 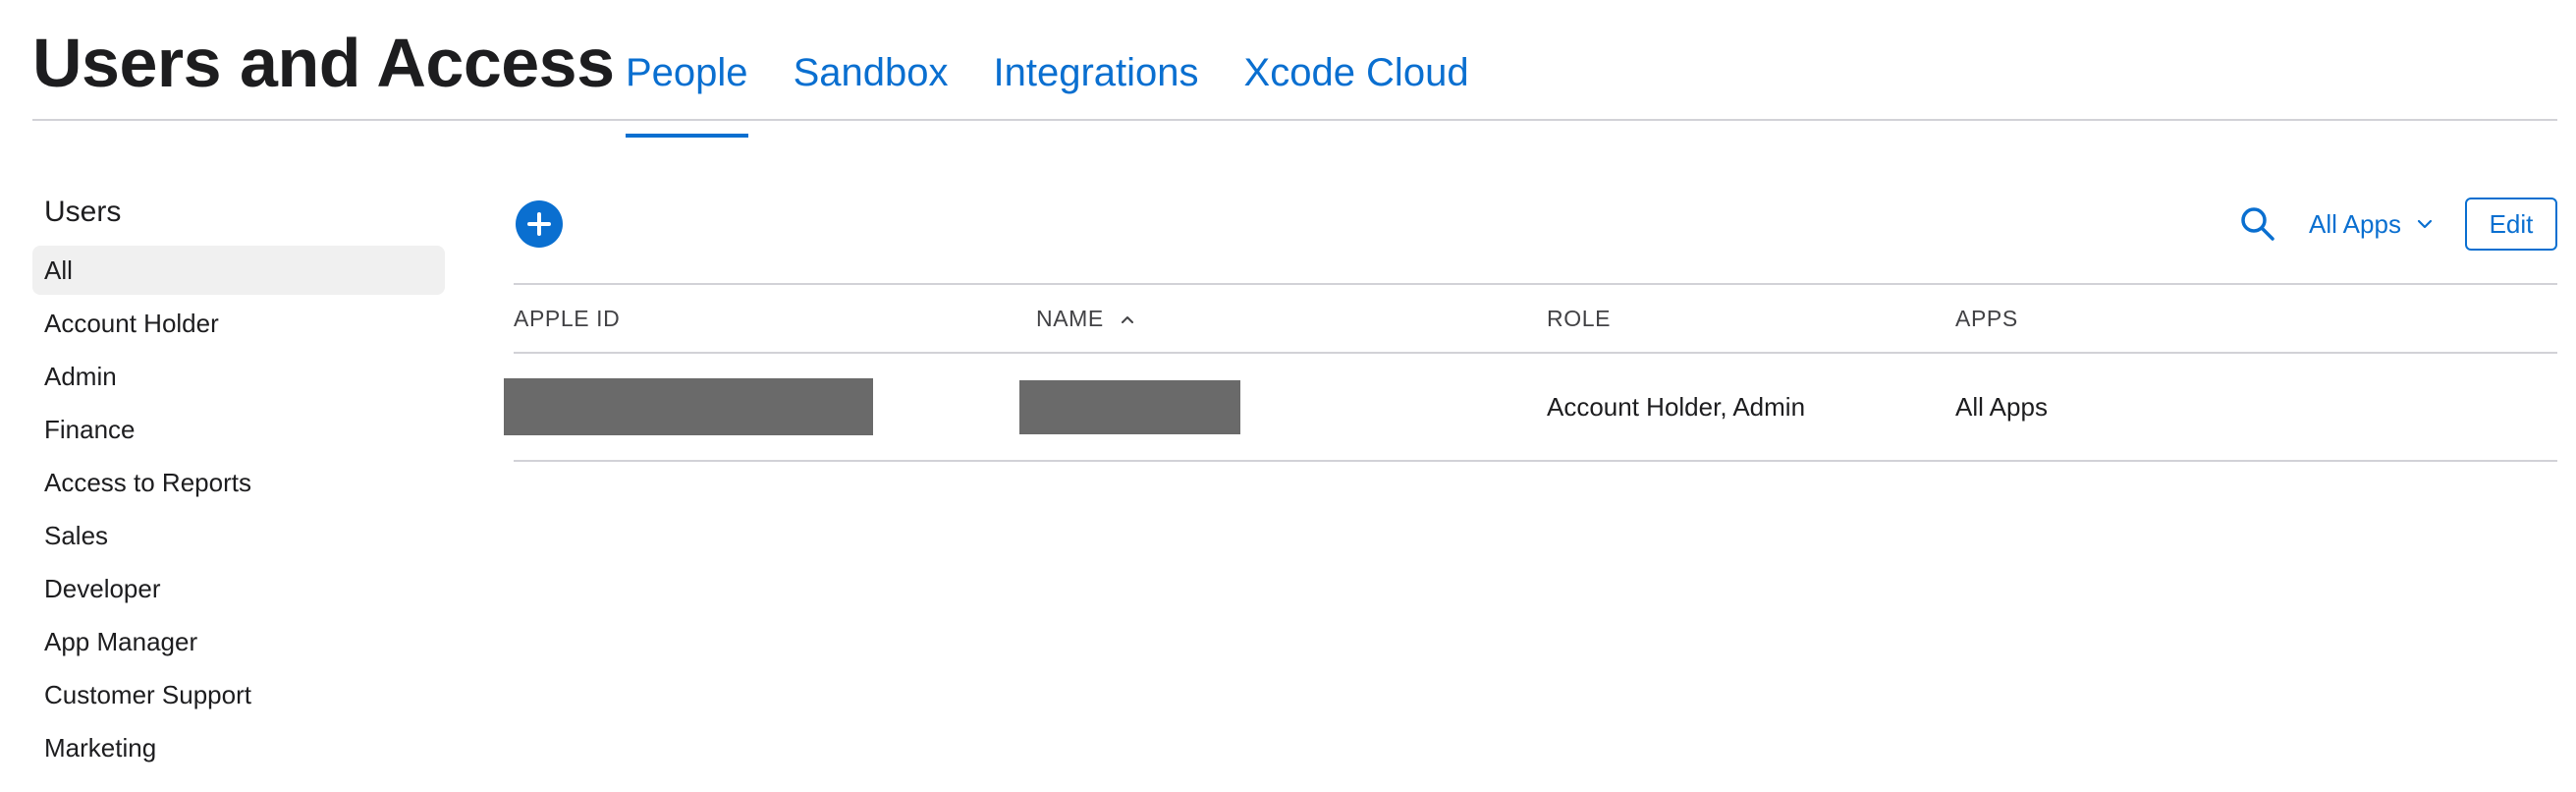 I want to click on column-header-role: ROLE, so click(x=1751, y=318).